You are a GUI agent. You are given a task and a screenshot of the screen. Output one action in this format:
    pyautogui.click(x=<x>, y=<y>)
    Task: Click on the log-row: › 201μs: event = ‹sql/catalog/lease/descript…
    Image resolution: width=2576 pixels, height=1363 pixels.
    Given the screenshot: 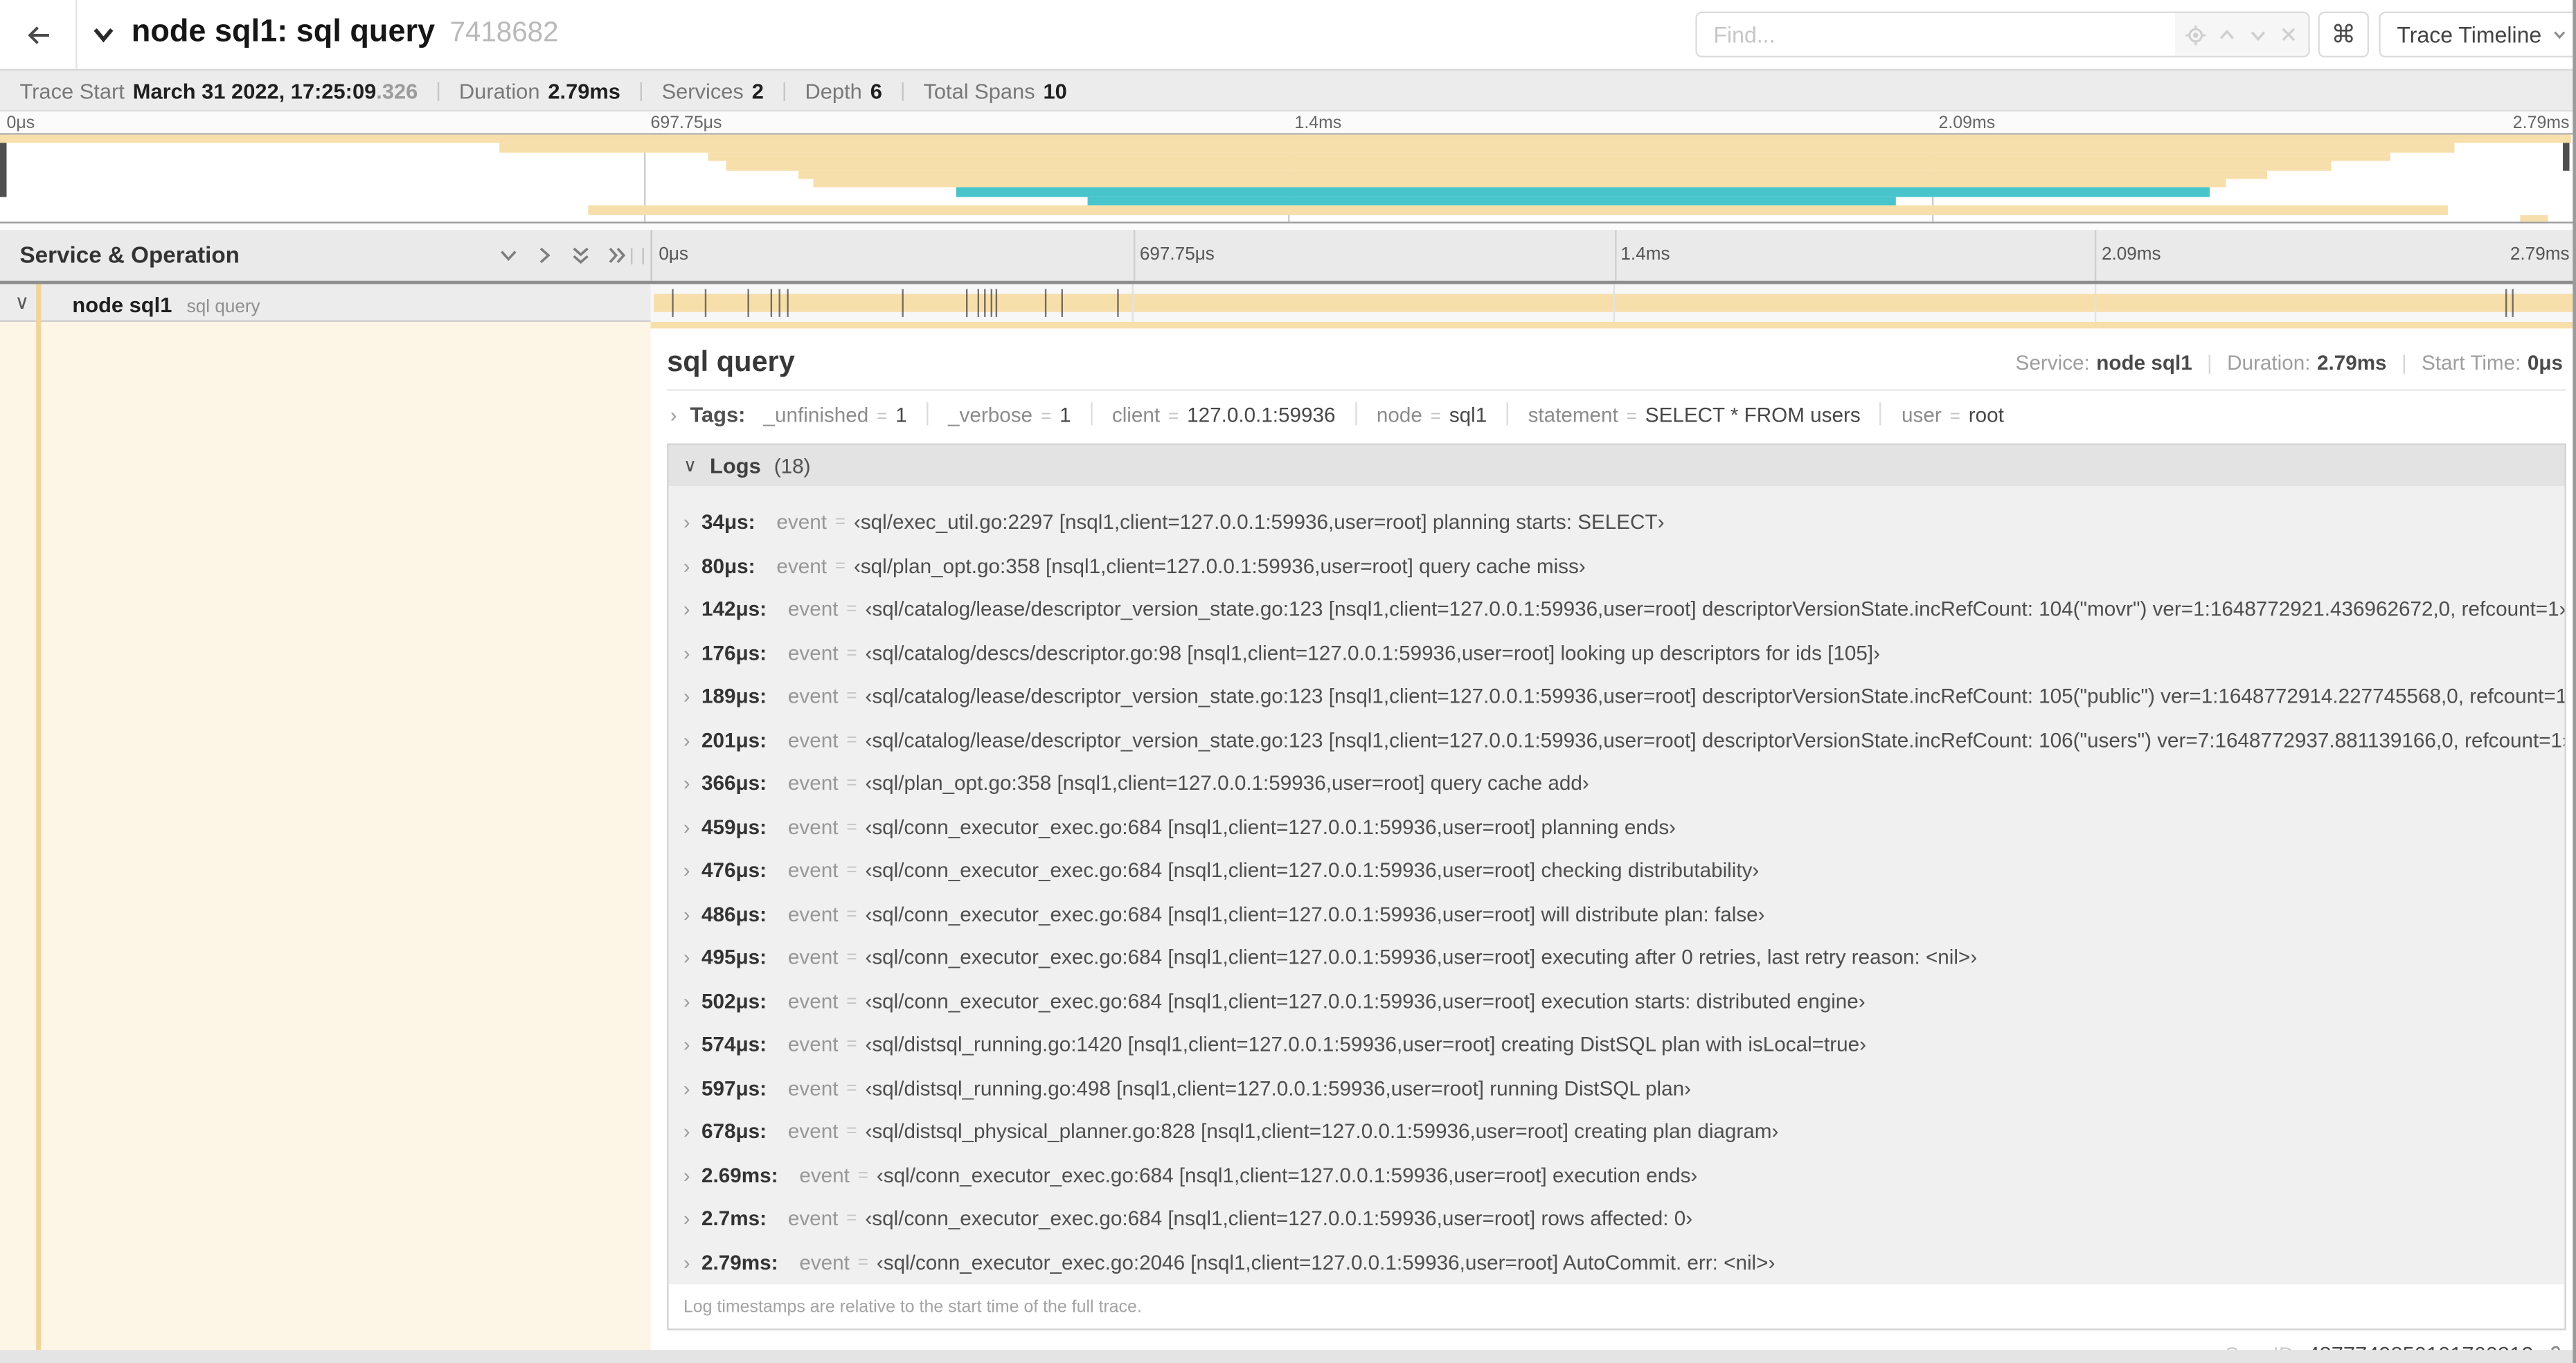 What is the action you would take?
    pyautogui.click(x=1617, y=740)
    